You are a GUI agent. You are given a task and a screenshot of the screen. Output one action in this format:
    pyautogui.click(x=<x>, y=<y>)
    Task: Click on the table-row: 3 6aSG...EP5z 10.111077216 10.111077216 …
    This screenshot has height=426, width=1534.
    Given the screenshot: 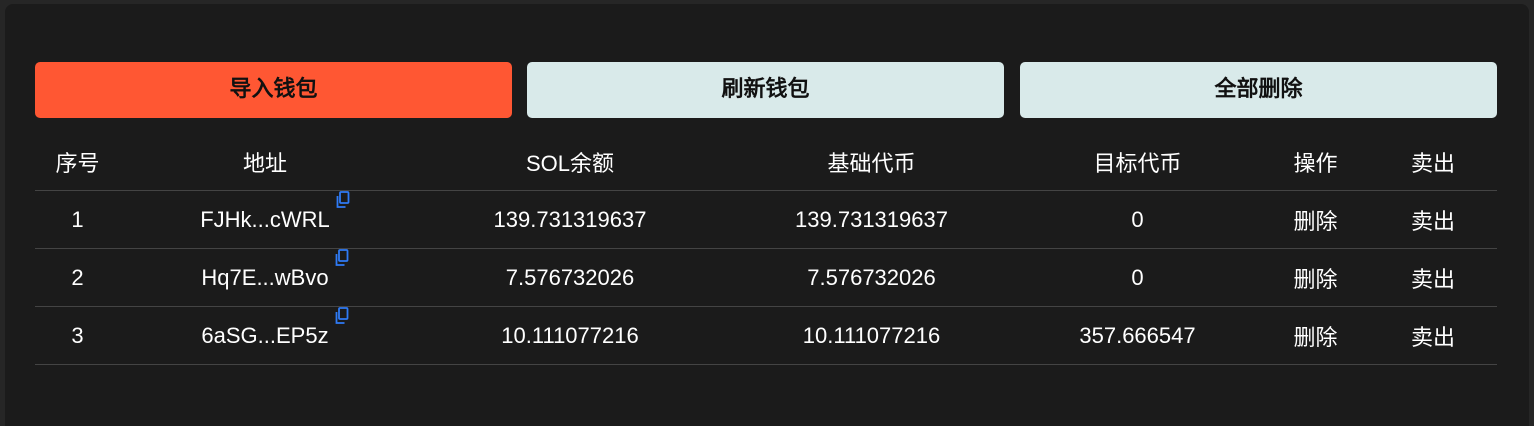 What is the action you would take?
    pyautogui.click(x=766, y=335)
    